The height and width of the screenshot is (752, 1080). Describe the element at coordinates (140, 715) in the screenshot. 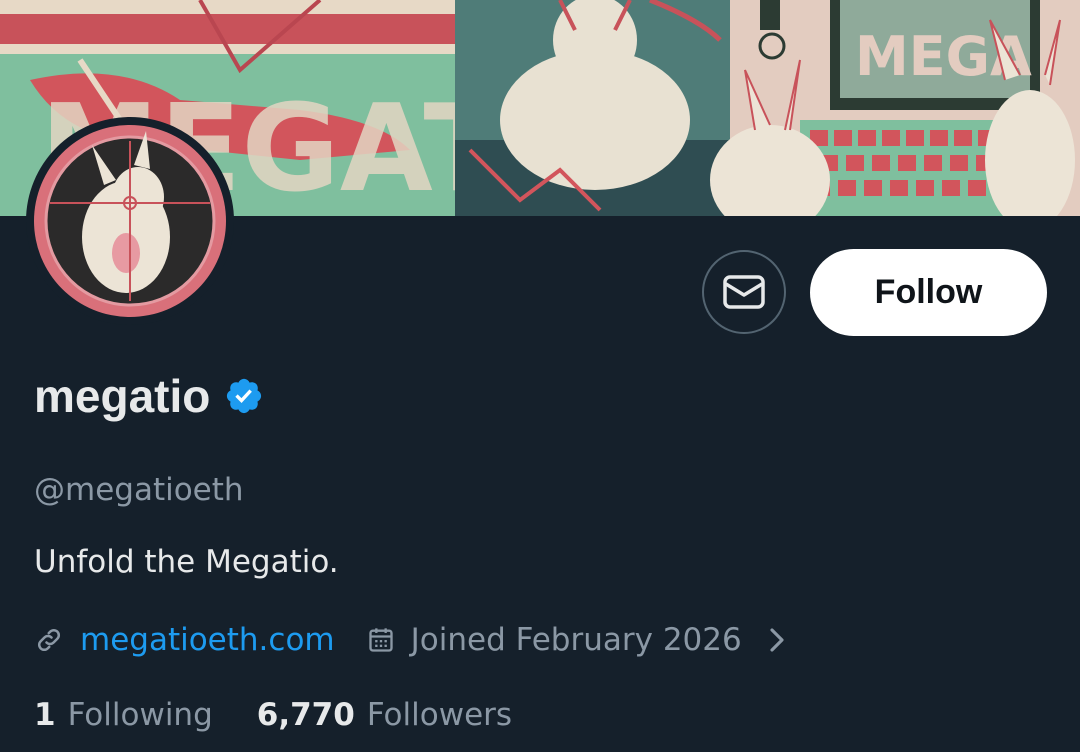

I see `following-label: Following` at that location.